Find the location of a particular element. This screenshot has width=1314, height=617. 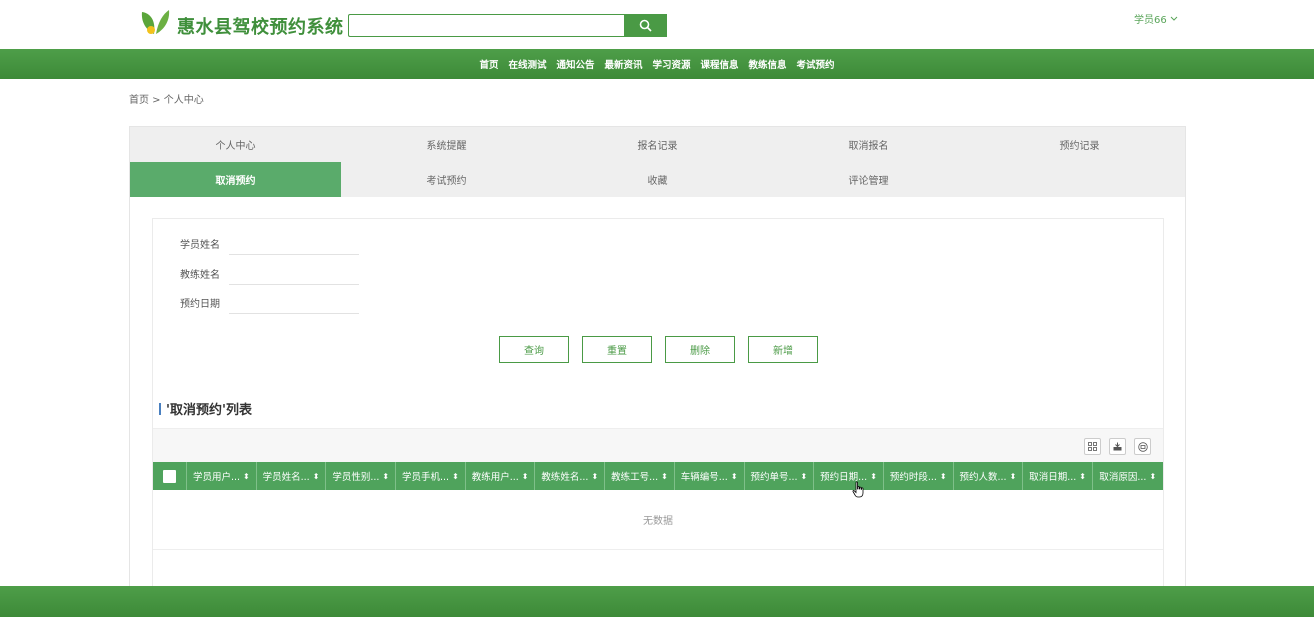

column-header-vehicle-number: 车辆编号... ⬍ is located at coordinates (710, 476).